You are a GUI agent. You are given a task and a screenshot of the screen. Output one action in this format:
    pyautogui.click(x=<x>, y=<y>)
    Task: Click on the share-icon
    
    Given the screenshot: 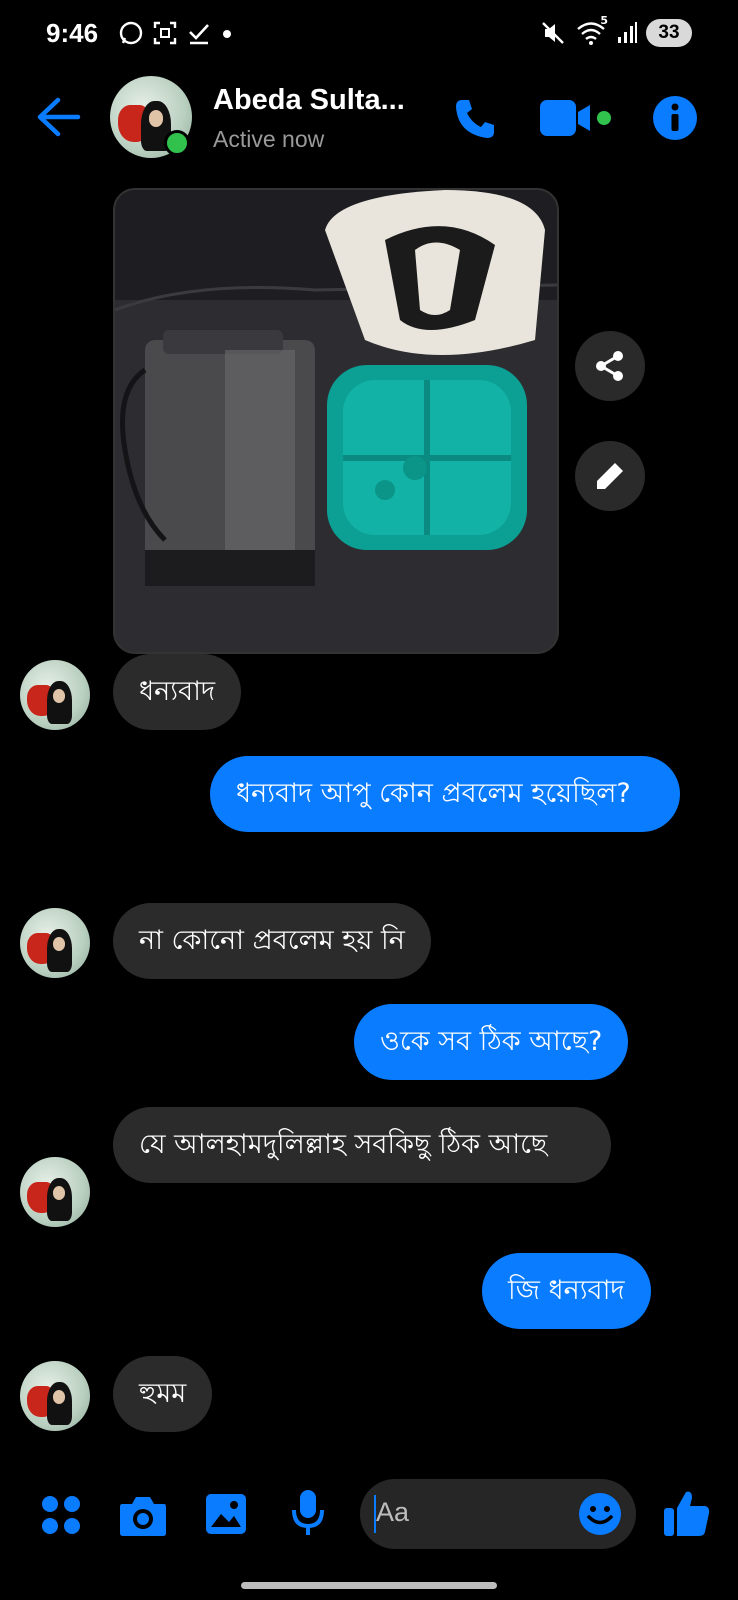 What is the action you would take?
    pyautogui.click(x=609, y=366)
    